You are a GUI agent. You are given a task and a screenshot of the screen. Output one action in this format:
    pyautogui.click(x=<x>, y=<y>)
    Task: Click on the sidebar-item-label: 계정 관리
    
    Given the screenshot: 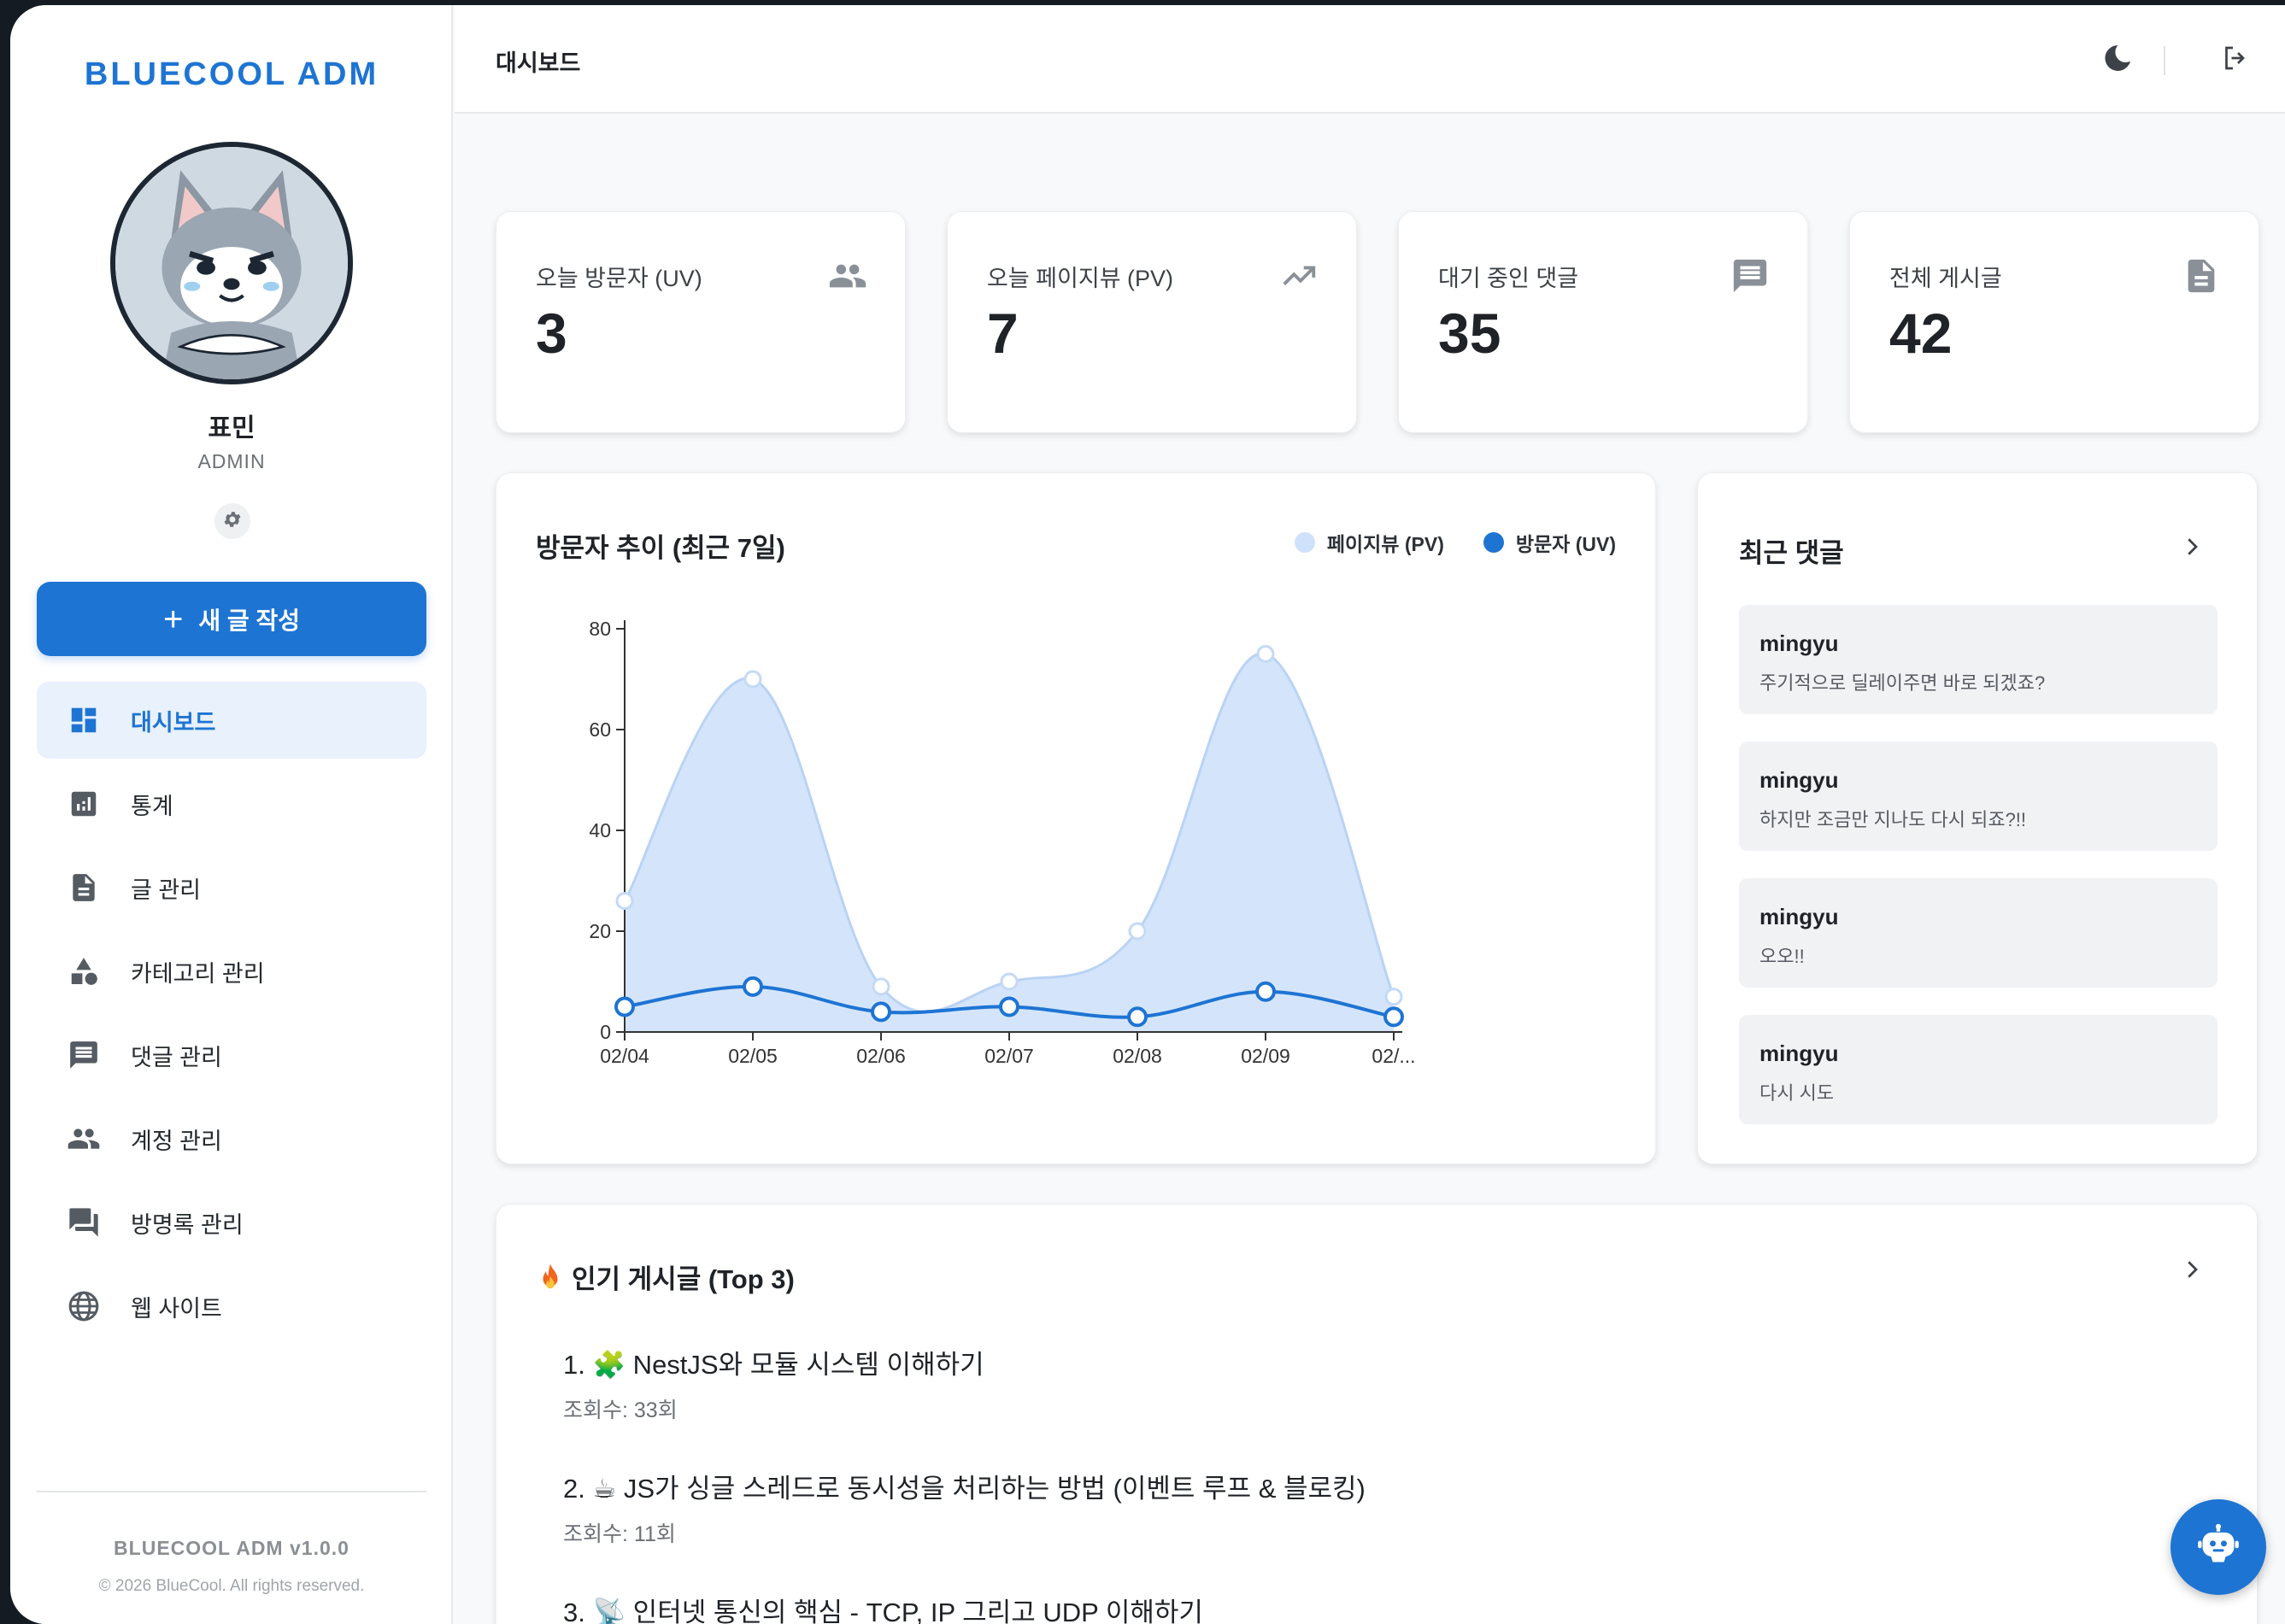 What is the action you would take?
    pyautogui.click(x=176, y=1141)
    